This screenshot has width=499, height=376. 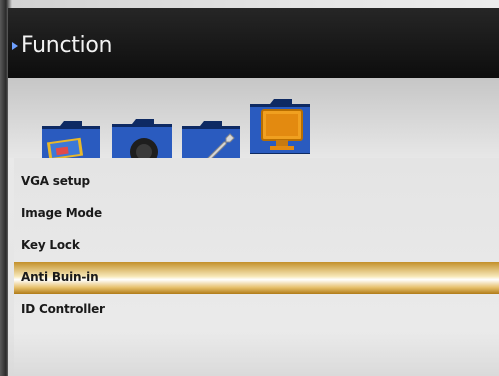 What do you see at coordinates (15, 46) in the screenshot?
I see `title-arrow-icon` at bounding box center [15, 46].